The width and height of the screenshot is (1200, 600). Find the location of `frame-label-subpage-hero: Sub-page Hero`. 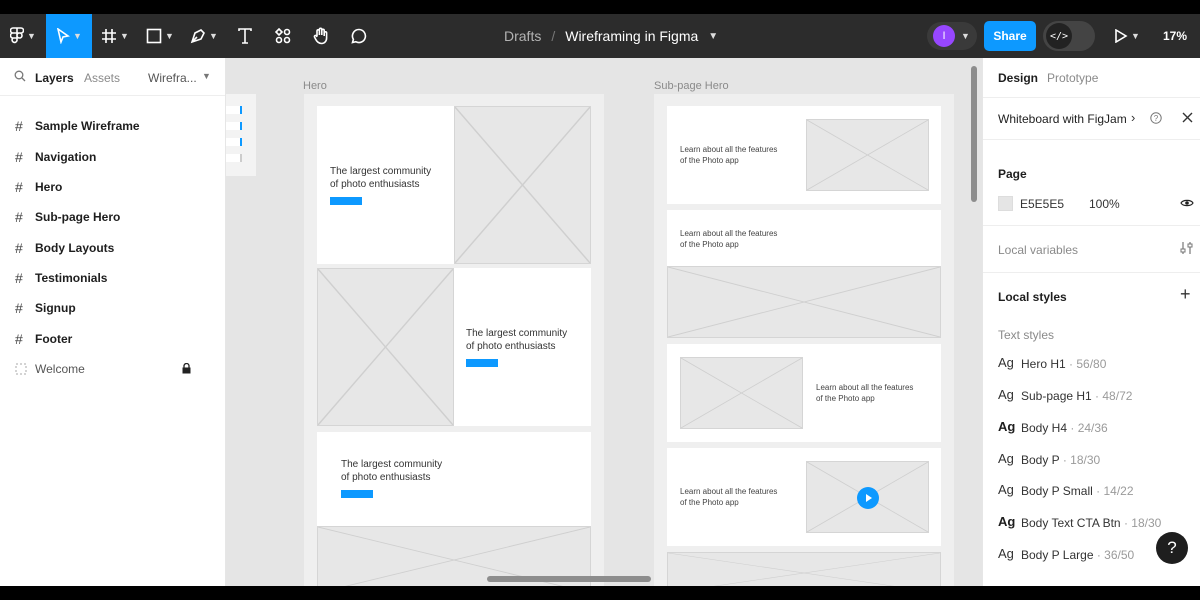

frame-label-subpage-hero: Sub-page Hero is located at coordinates (691, 86).